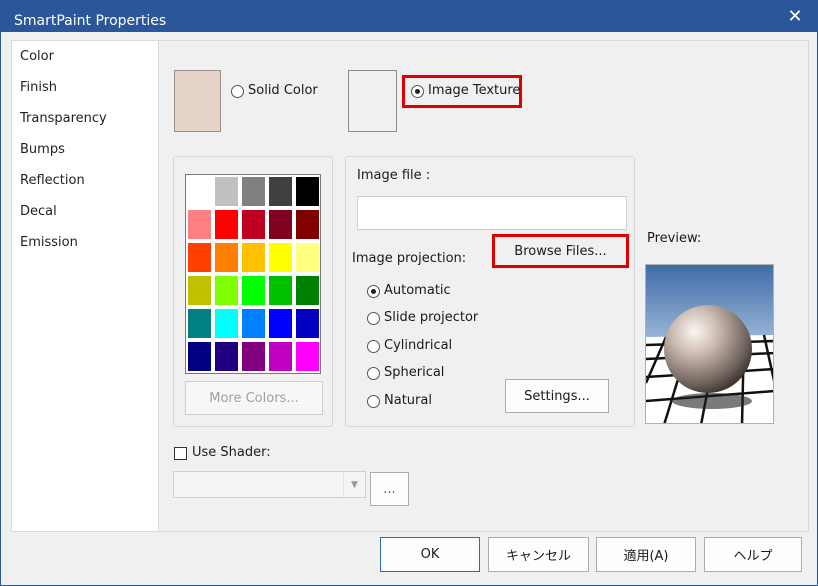 This screenshot has height=586, width=818. I want to click on help-button: ヘルプ, so click(753, 554).